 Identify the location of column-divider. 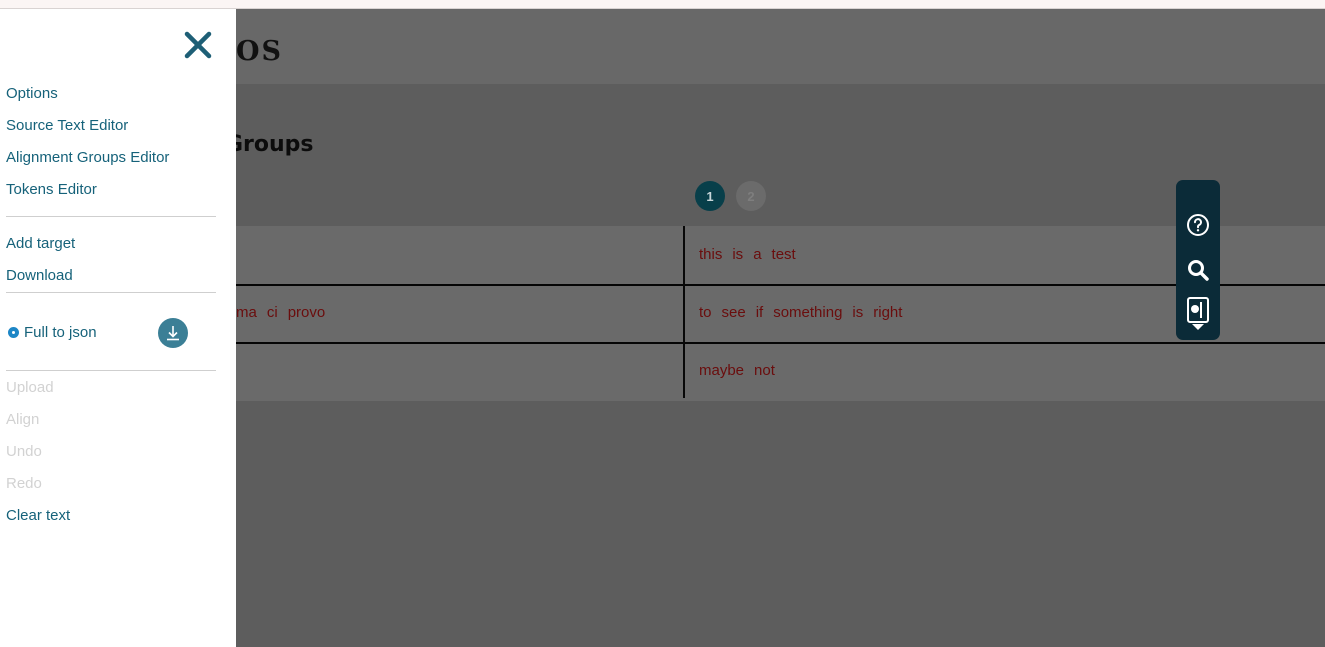
(684, 312).